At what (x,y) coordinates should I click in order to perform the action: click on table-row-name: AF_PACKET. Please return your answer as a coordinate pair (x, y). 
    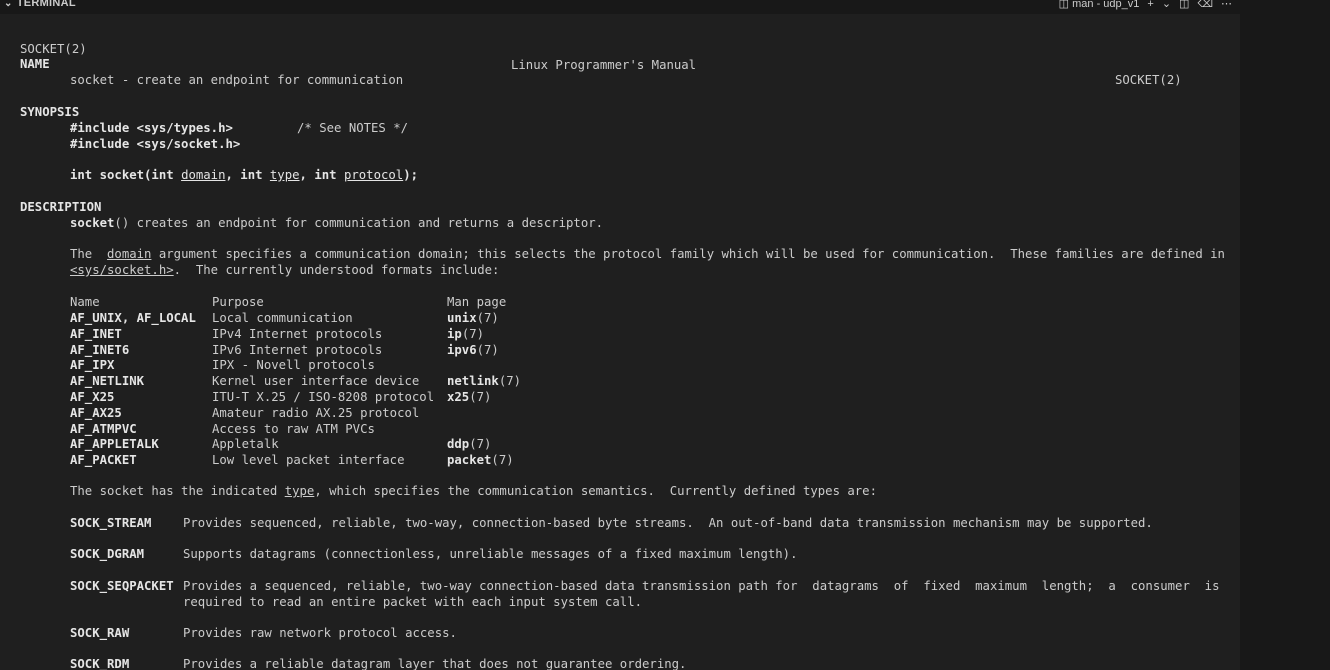
    Looking at the image, I should click on (103, 460).